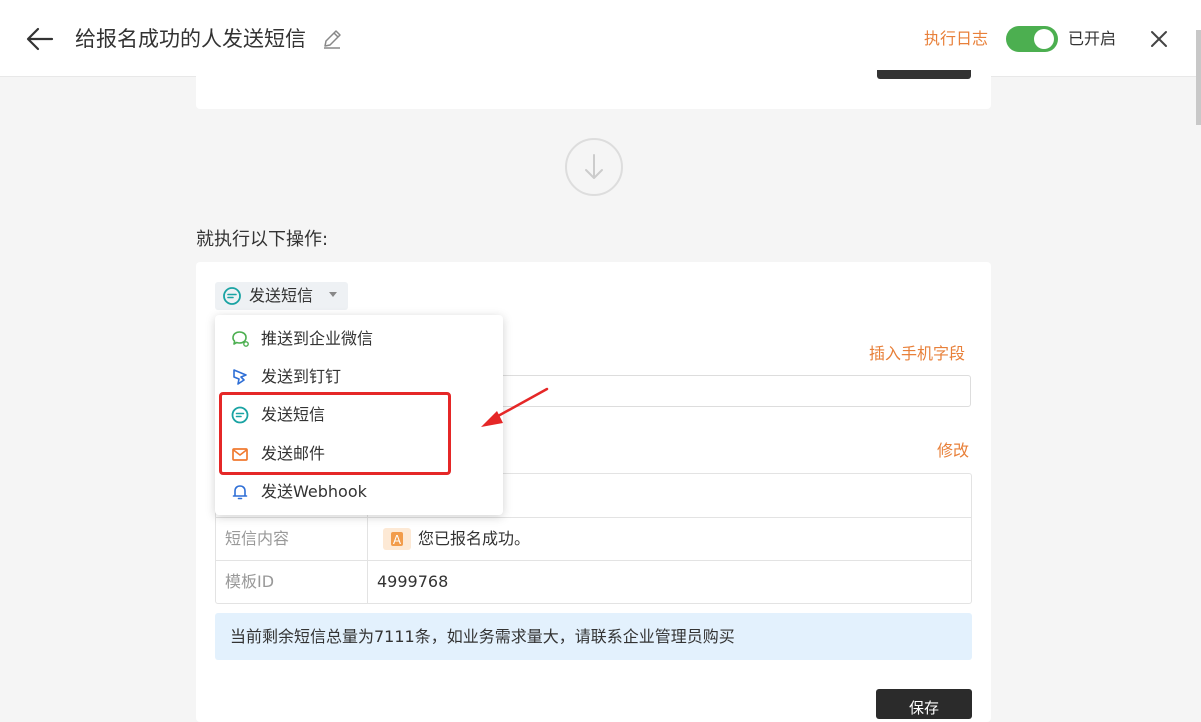 This screenshot has width=1201, height=722. Describe the element at coordinates (594, 167) in the screenshot. I see `arrow-down-icon` at that location.